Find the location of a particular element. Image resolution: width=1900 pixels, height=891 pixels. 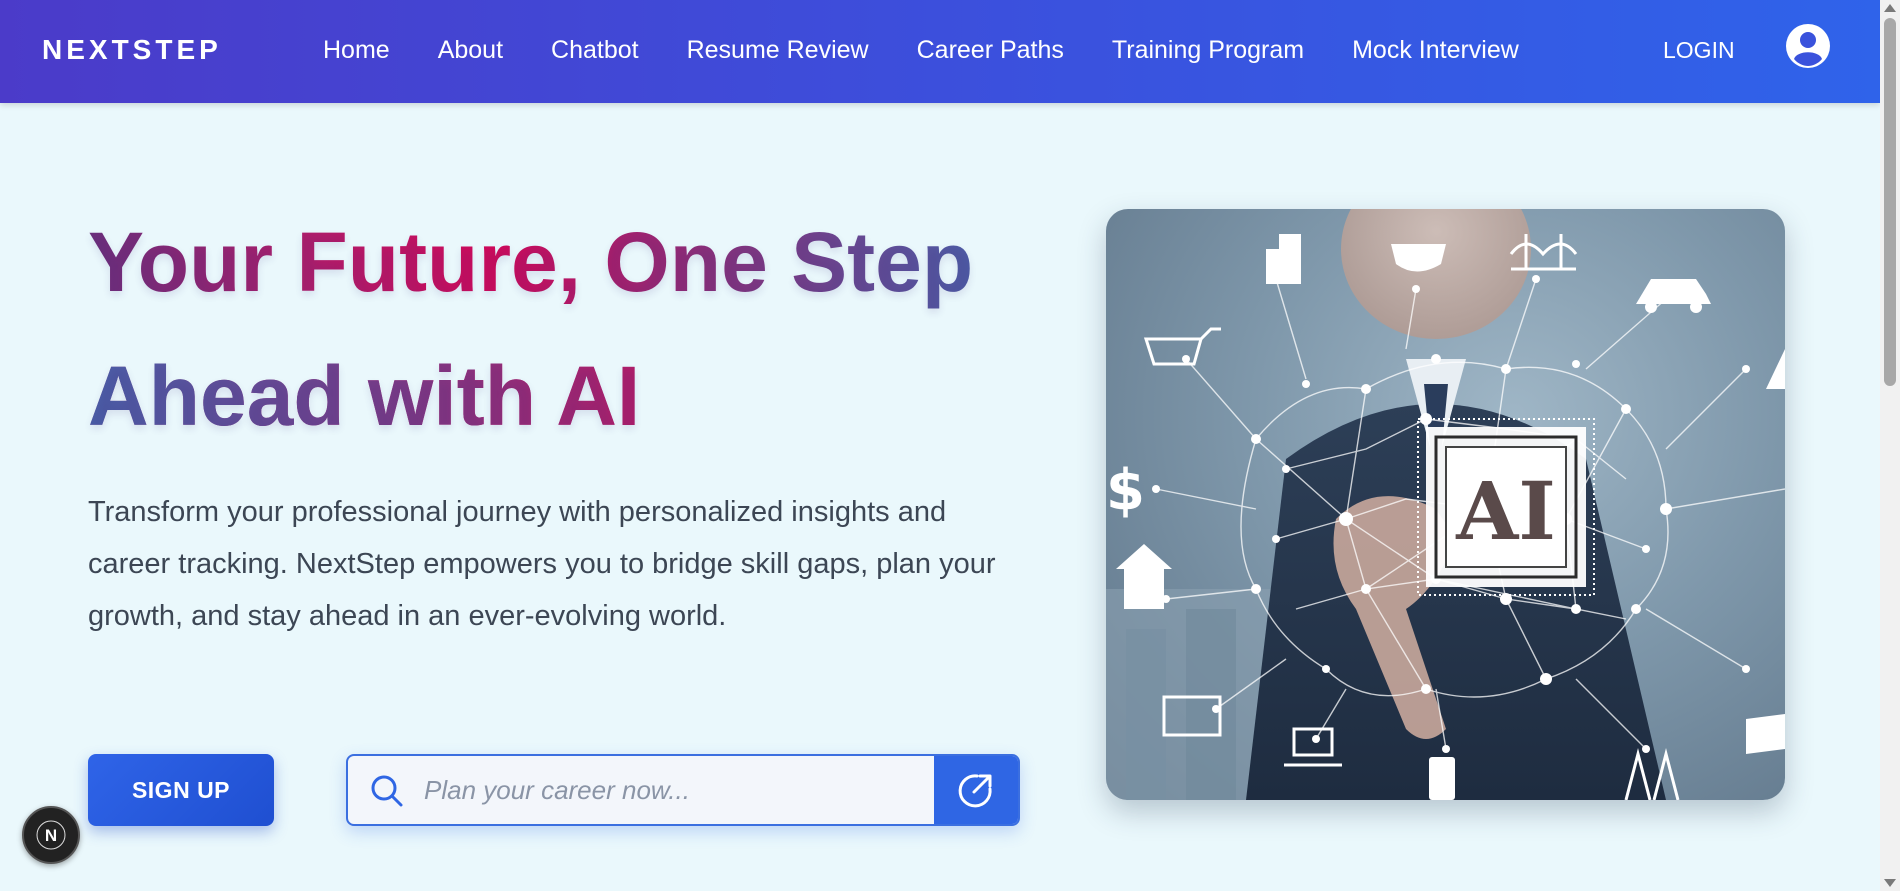

scroll-down-arrow-icon is located at coordinates (1890, 883).